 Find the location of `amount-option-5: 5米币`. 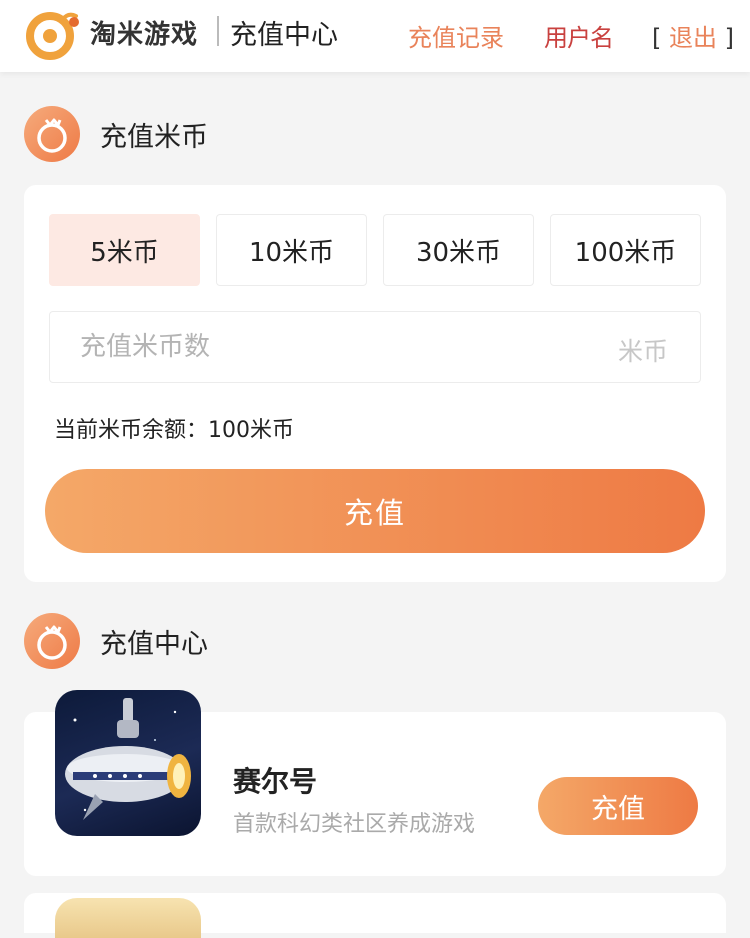

amount-option-5: 5米币 is located at coordinates (124, 250).